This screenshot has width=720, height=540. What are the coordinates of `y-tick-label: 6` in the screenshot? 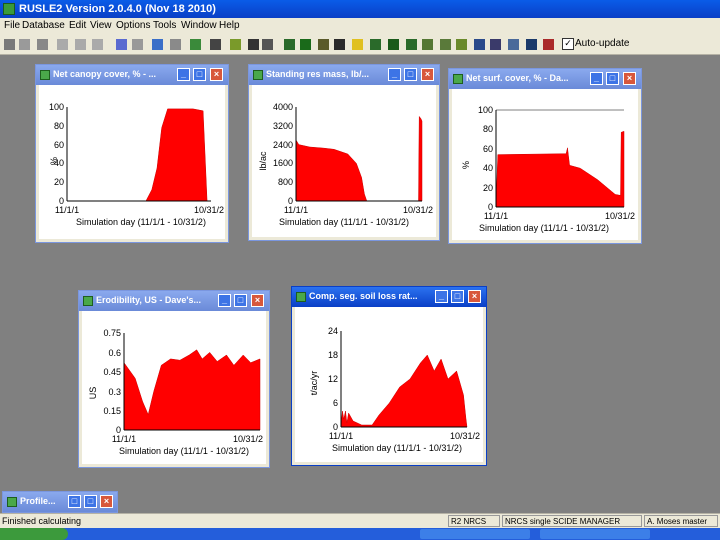 It's located at (335, 403).